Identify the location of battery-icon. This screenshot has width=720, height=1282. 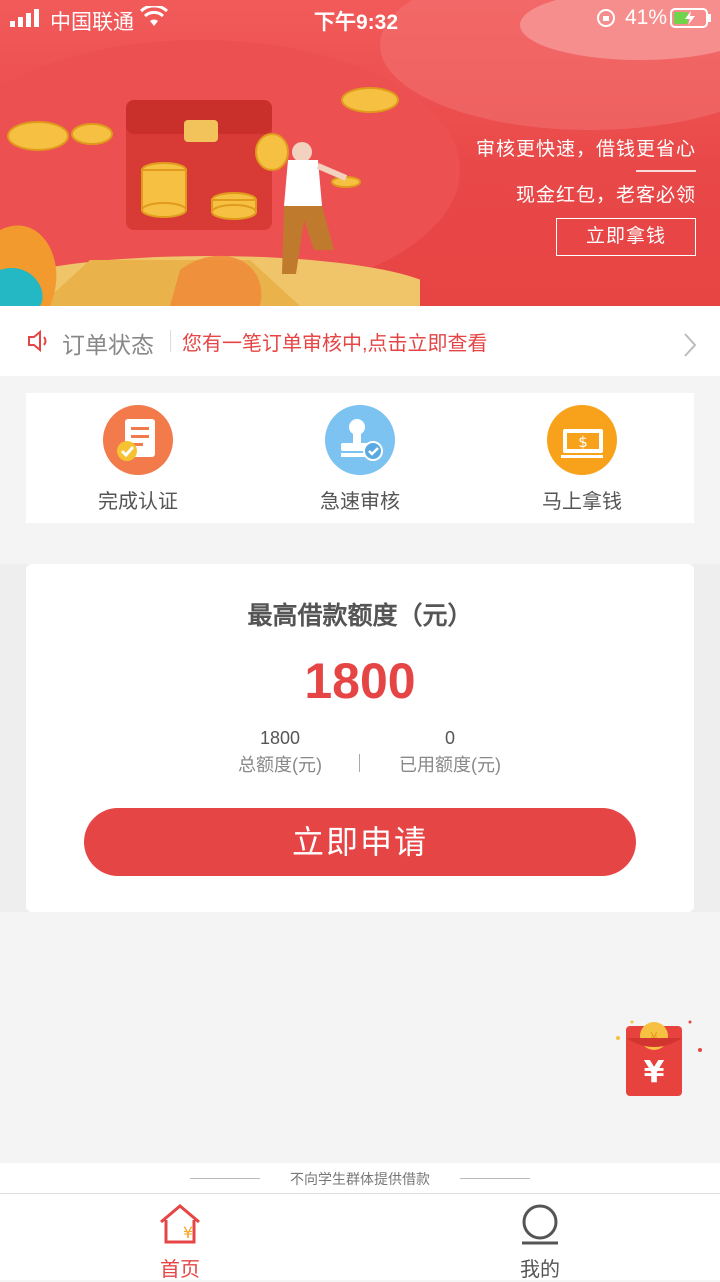
(690, 18).